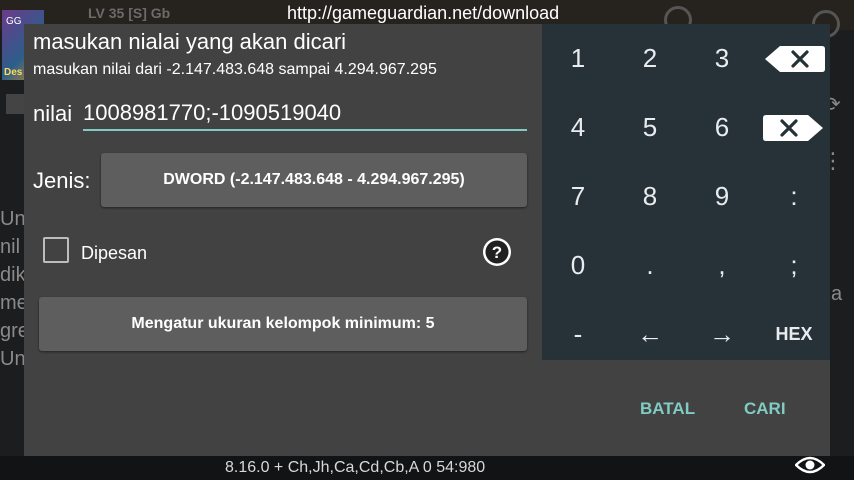 The height and width of the screenshot is (480, 854). Describe the element at coordinates (794, 334) in the screenshot. I see `key-hex: HEX` at that location.